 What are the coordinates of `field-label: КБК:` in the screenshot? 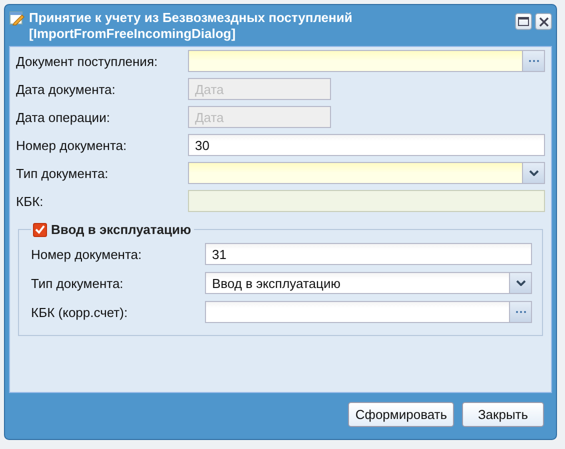 It's located at (30, 201).